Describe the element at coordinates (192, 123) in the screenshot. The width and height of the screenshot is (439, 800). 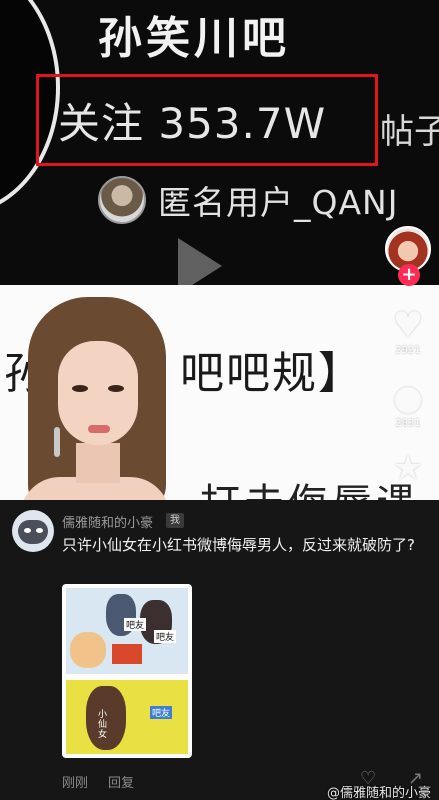
I see `follow-count: 关注 353.7W` at that location.